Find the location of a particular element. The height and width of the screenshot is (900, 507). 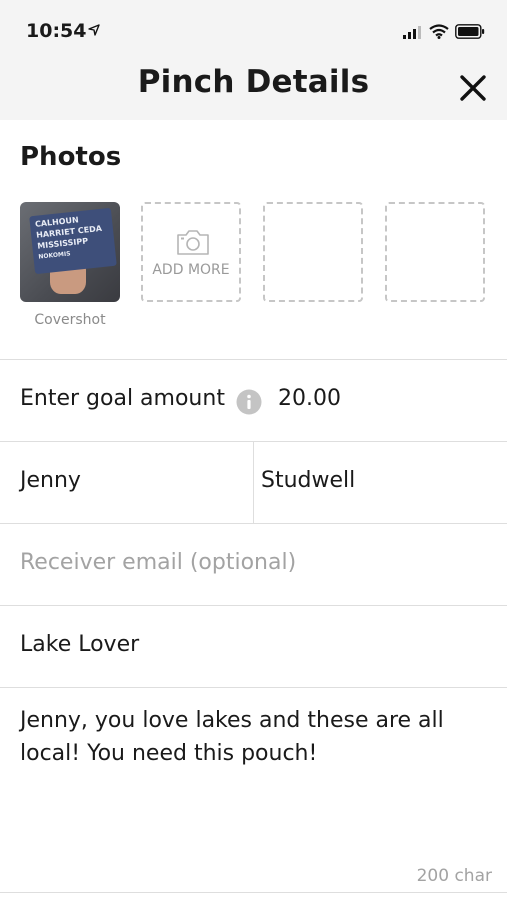

photos-heading: Photos is located at coordinates (71, 157).